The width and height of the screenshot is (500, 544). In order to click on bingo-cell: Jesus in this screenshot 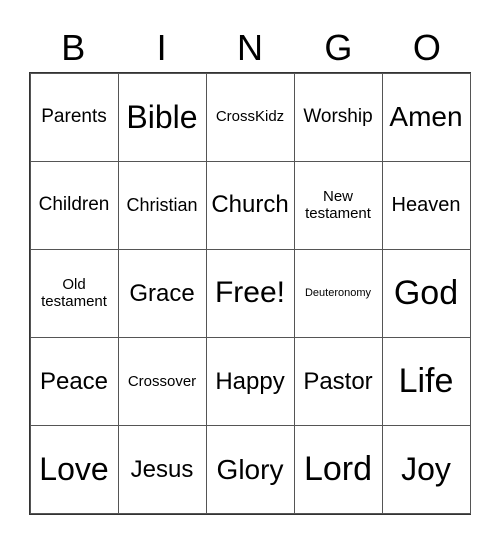, I will do `click(162, 470)`.